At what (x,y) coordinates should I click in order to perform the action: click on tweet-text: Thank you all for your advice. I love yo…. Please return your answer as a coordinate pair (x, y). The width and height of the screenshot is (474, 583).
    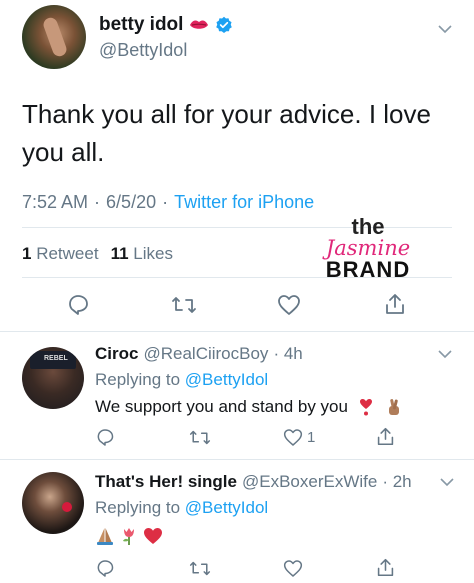
    Looking at the image, I should click on (226, 133).